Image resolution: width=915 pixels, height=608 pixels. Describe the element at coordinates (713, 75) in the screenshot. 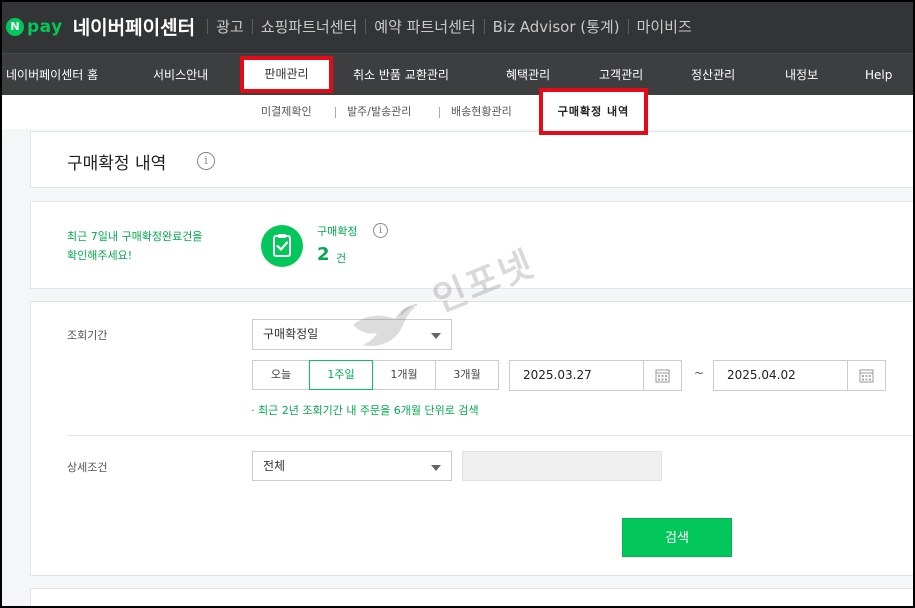

I see `nav-item-settlement: 정산관리` at that location.